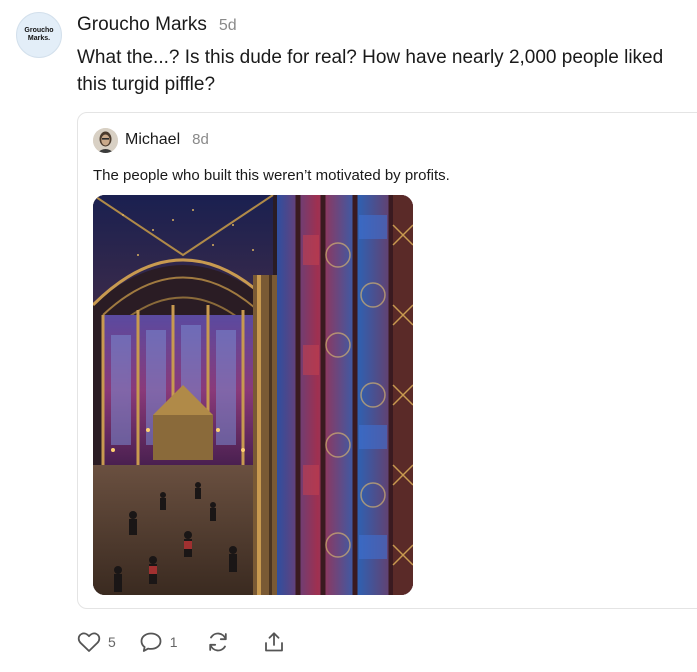 This screenshot has height=672, width=697. What do you see at coordinates (89, 642) in the screenshot?
I see `heart-icon` at bounding box center [89, 642].